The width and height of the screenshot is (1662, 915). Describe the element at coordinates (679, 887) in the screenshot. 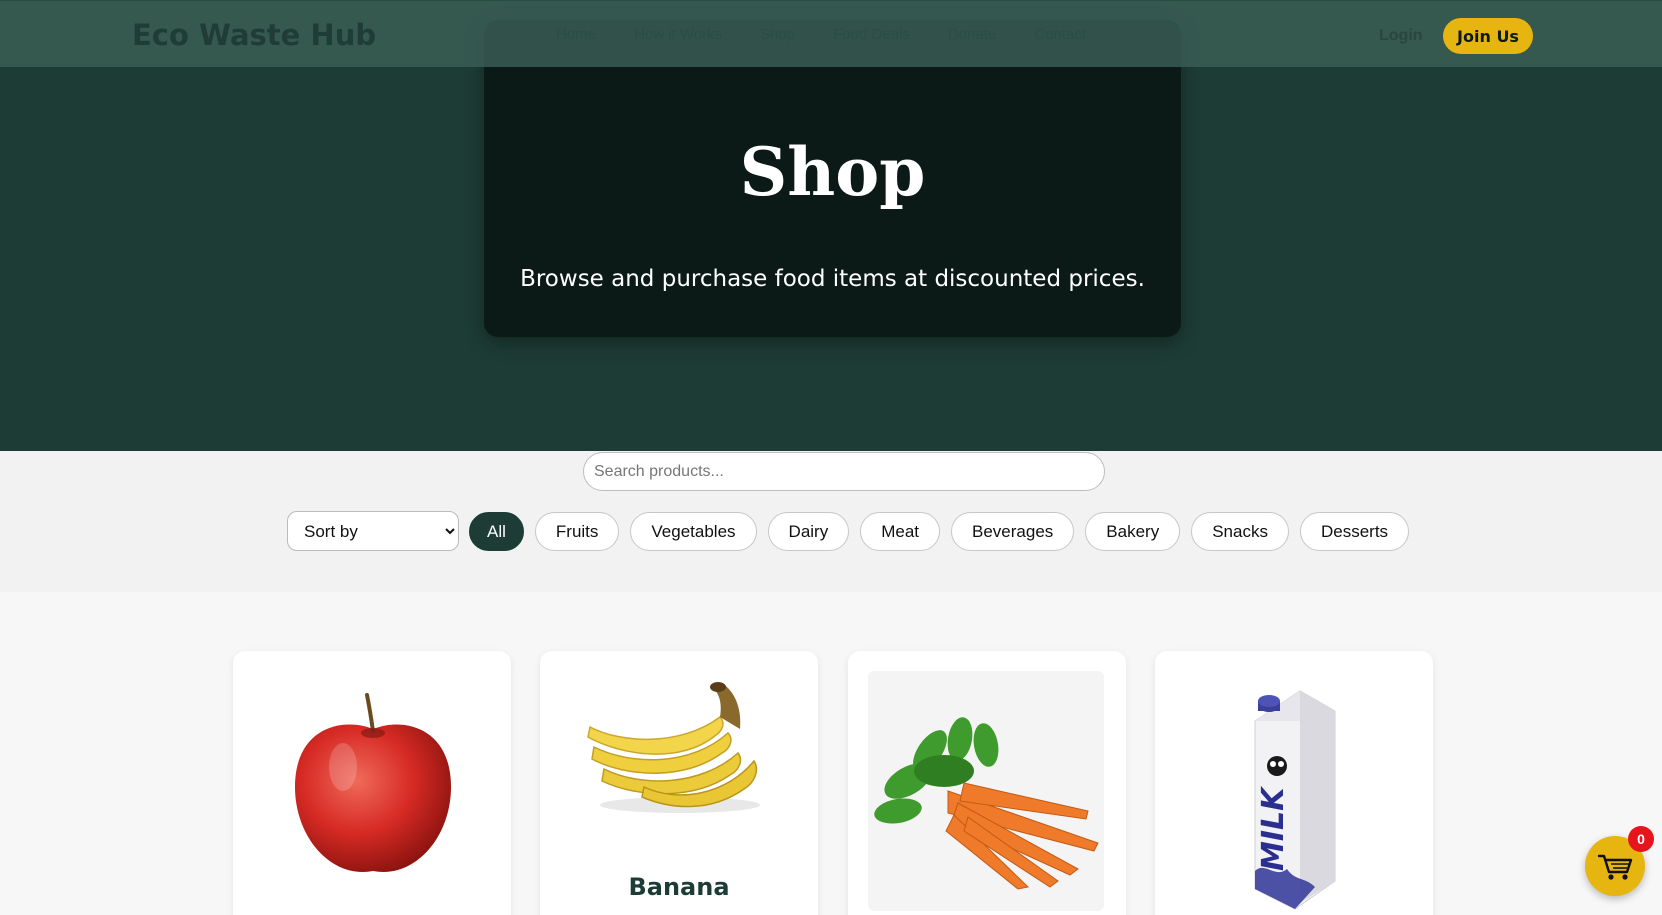

I see `product-name-banana: Banana` at that location.